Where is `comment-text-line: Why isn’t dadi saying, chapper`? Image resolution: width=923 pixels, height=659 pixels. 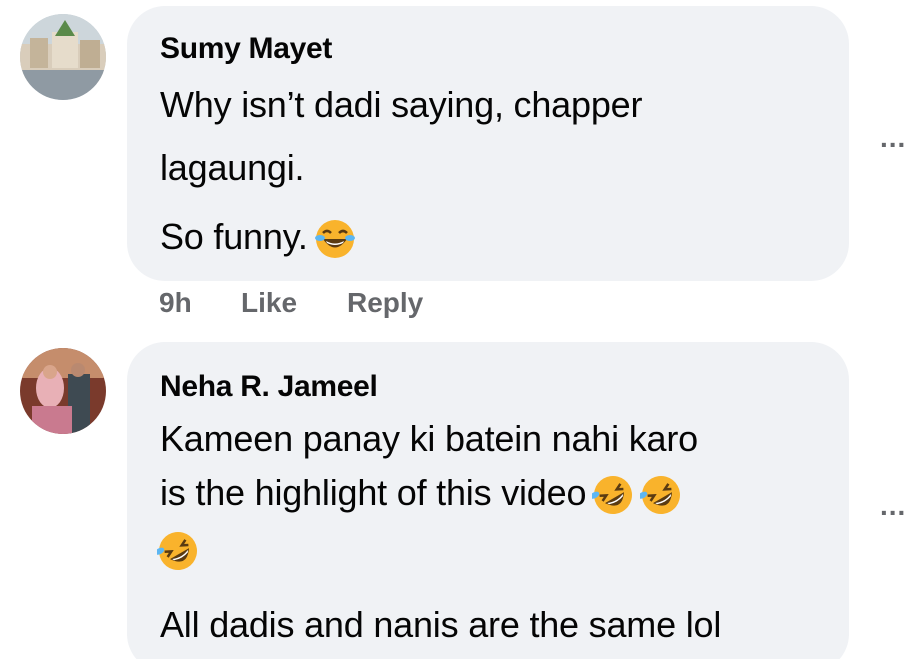
comment-text-line: Why isn’t dadi saying, chapper is located at coordinates (401, 104).